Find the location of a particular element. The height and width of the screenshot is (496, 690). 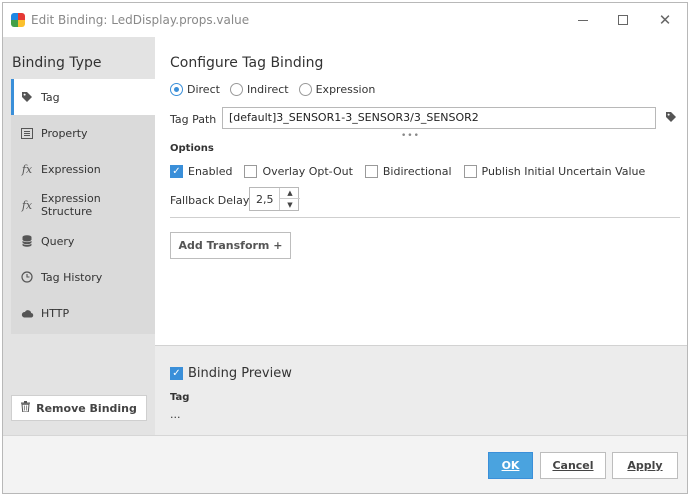

binding-type-expression: fx Expression is located at coordinates (83, 169).